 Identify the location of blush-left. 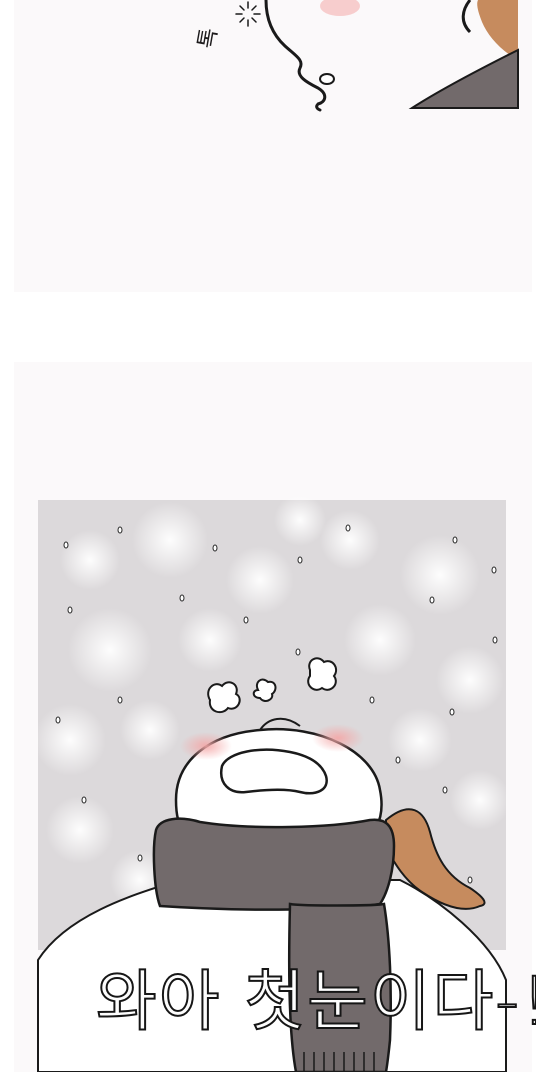
(206, 746).